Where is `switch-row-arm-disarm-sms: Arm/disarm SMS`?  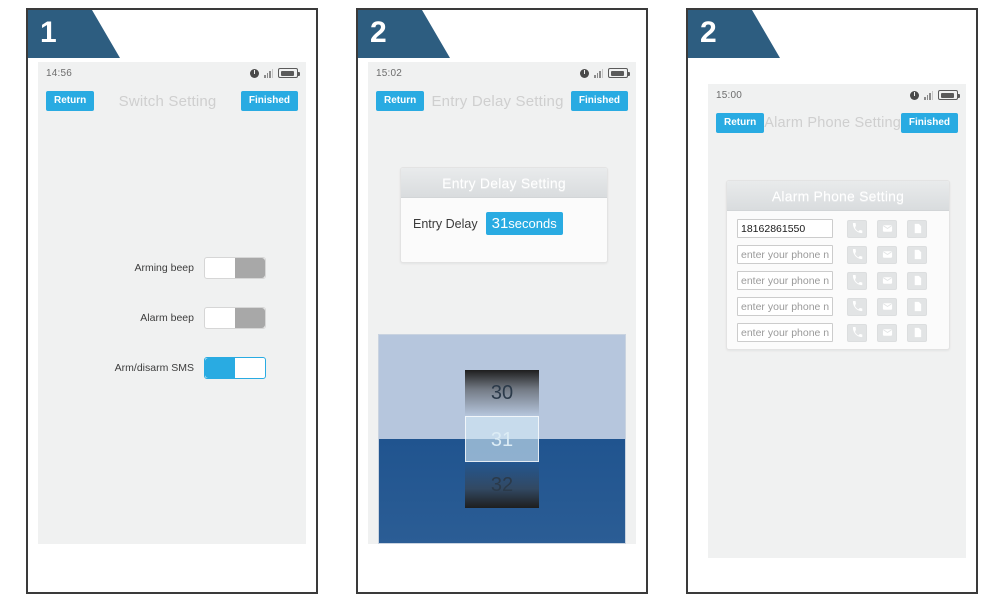
switch-row-arm-disarm-sms: Arm/disarm SMS is located at coordinates (172, 368).